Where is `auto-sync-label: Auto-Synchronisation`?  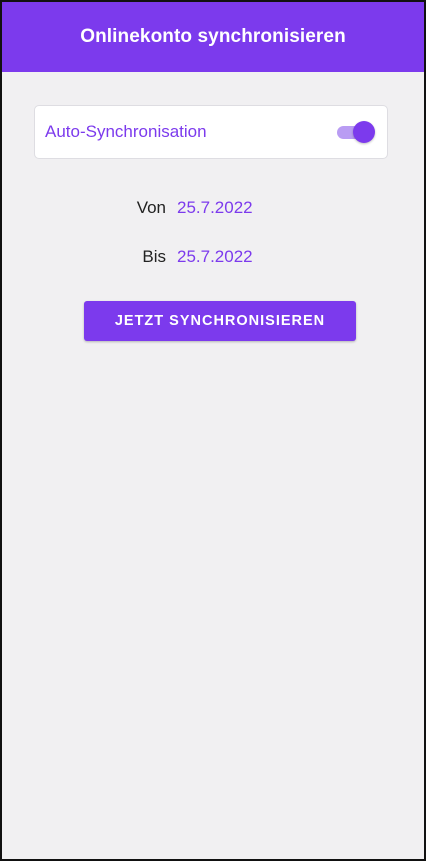
auto-sync-label: Auto-Synchronisation is located at coordinates (126, 131).